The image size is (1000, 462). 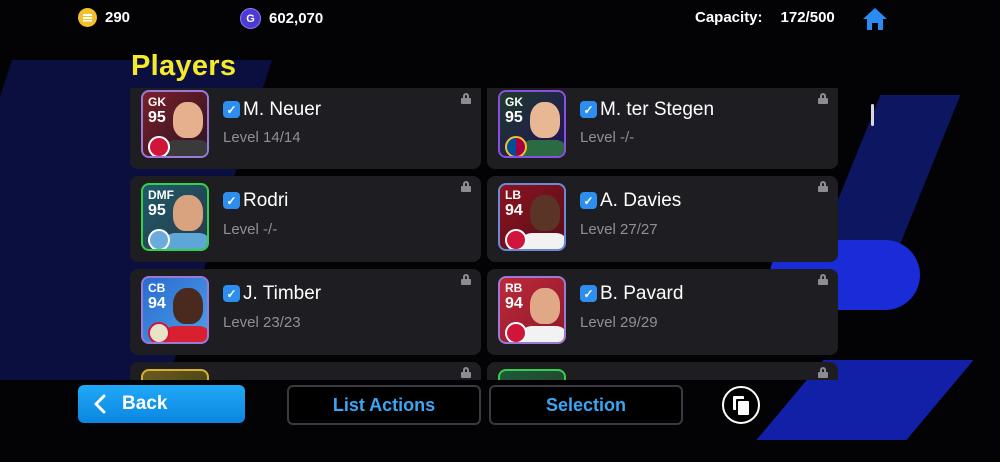 What do you see at coordinates (175, 217) in the screenshot?
I see `player-portrait: DMF 95` at bounding box center [175, 217].